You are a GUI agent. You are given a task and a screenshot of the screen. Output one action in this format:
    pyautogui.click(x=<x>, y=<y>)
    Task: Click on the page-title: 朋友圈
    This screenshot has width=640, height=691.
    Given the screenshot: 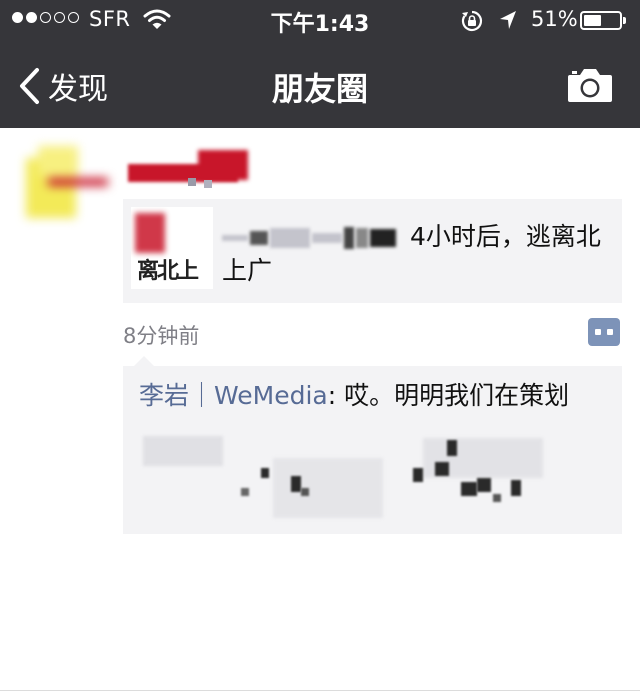 What is the action you would take?
    pyautogui.click(x=319, y=89)
    